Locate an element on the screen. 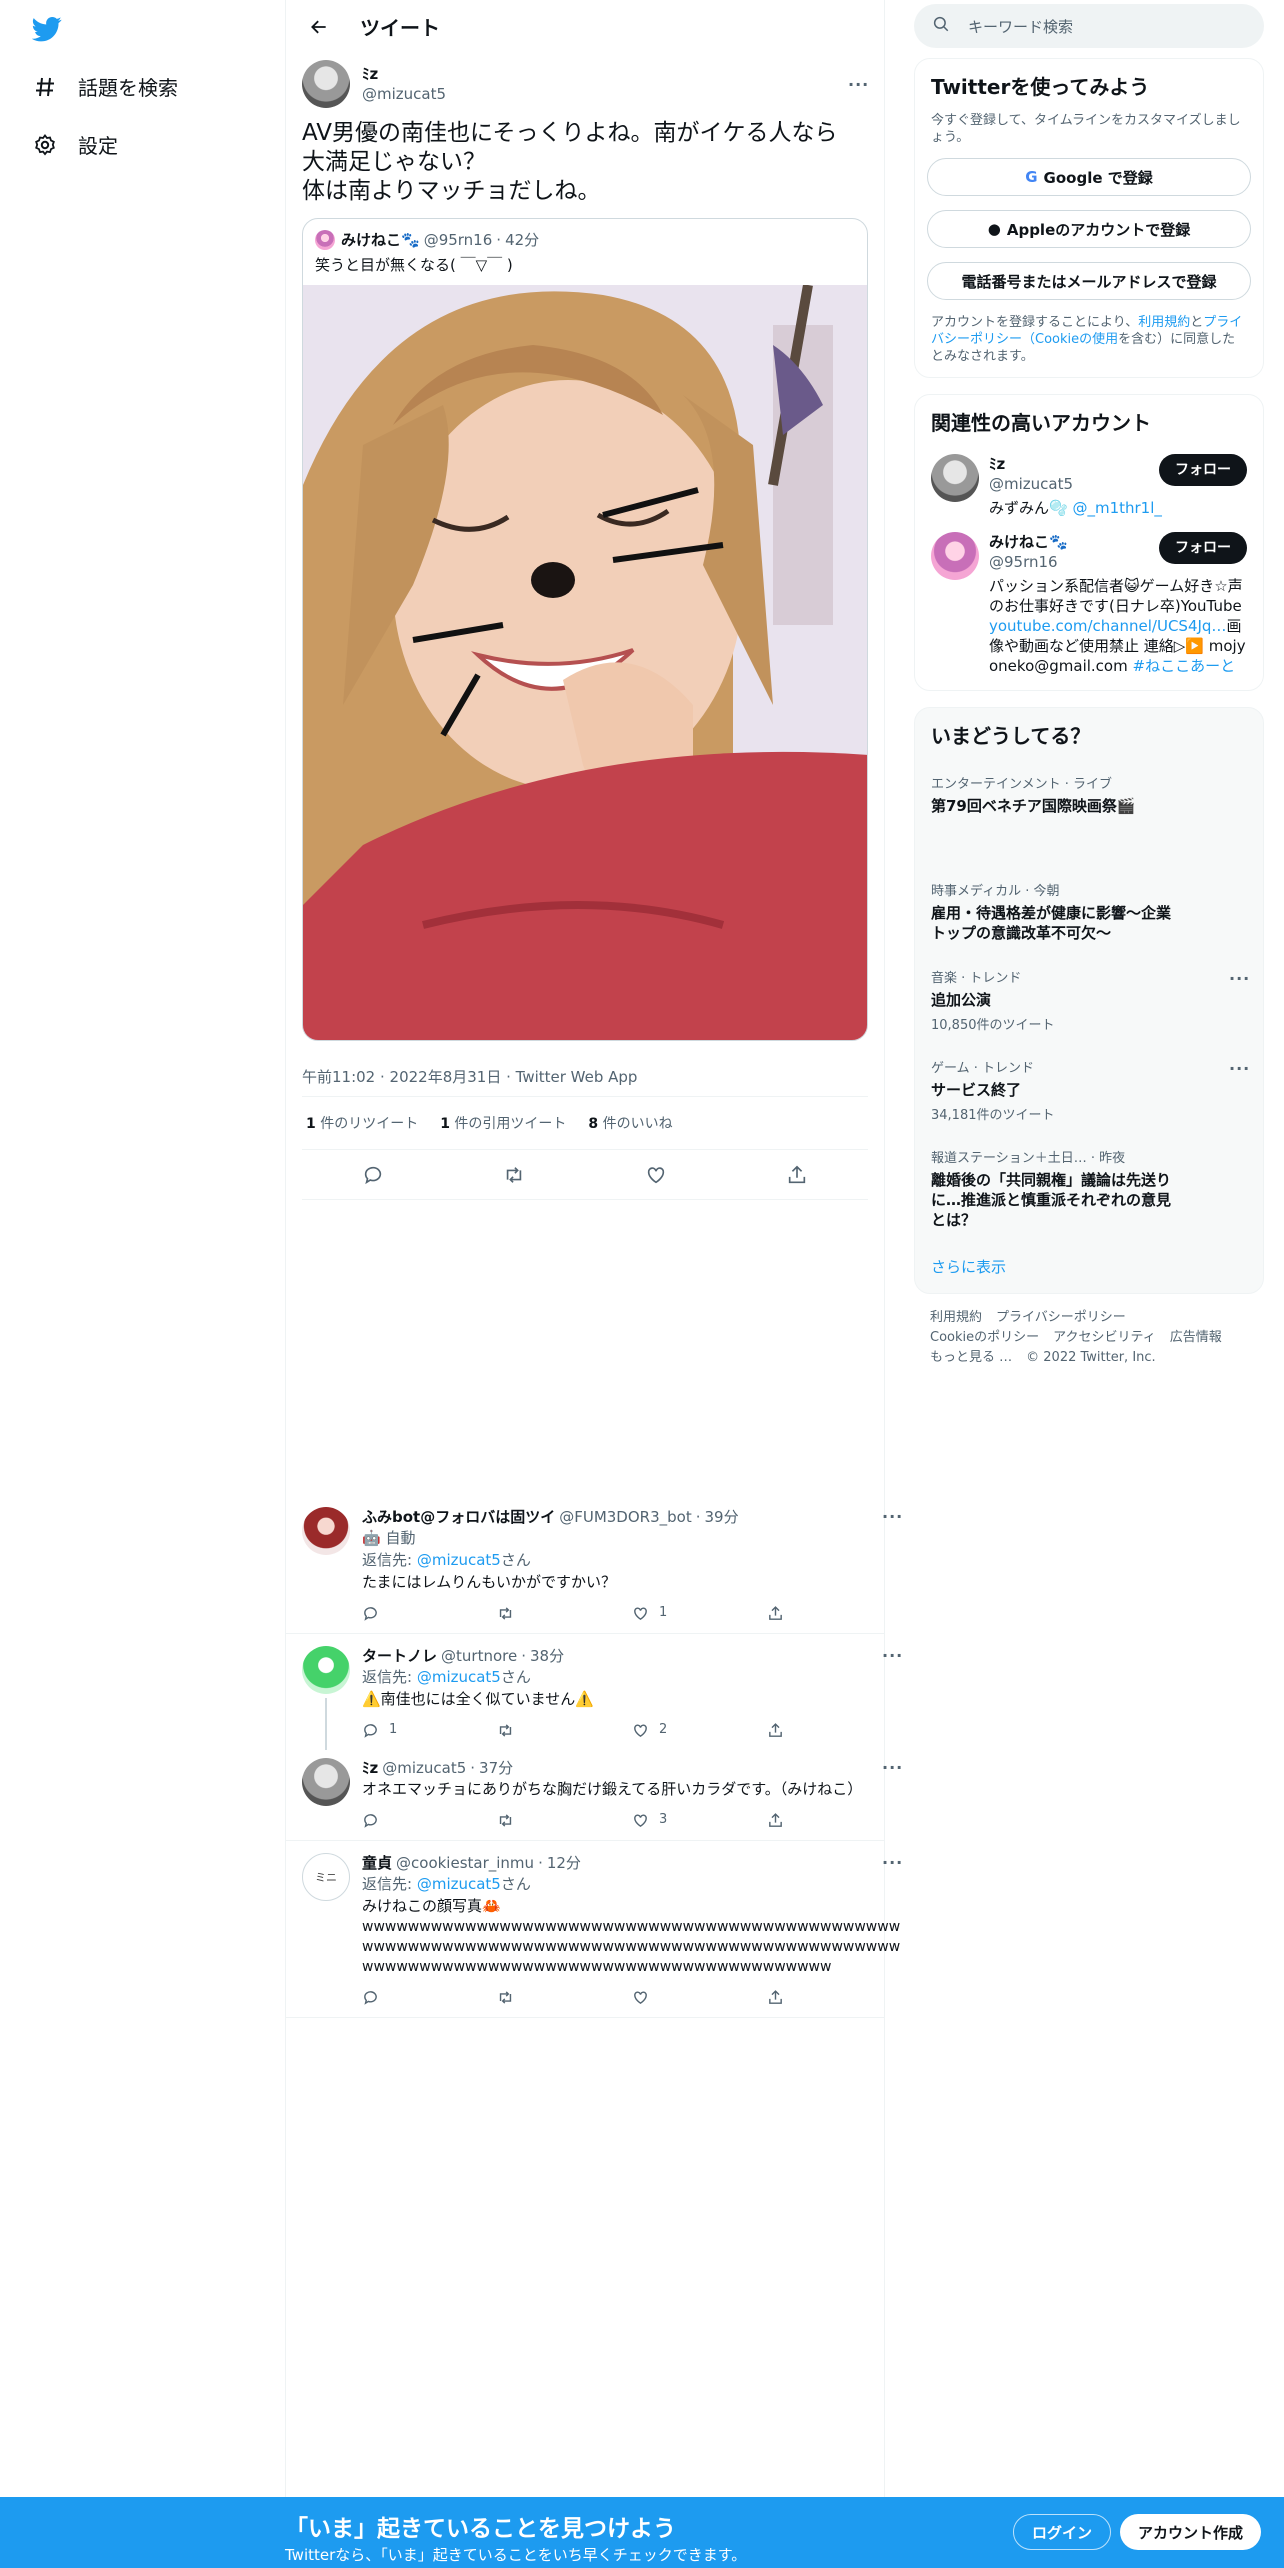  footer-link: アクセシビリティ is located at coordinates (1104, 1337).